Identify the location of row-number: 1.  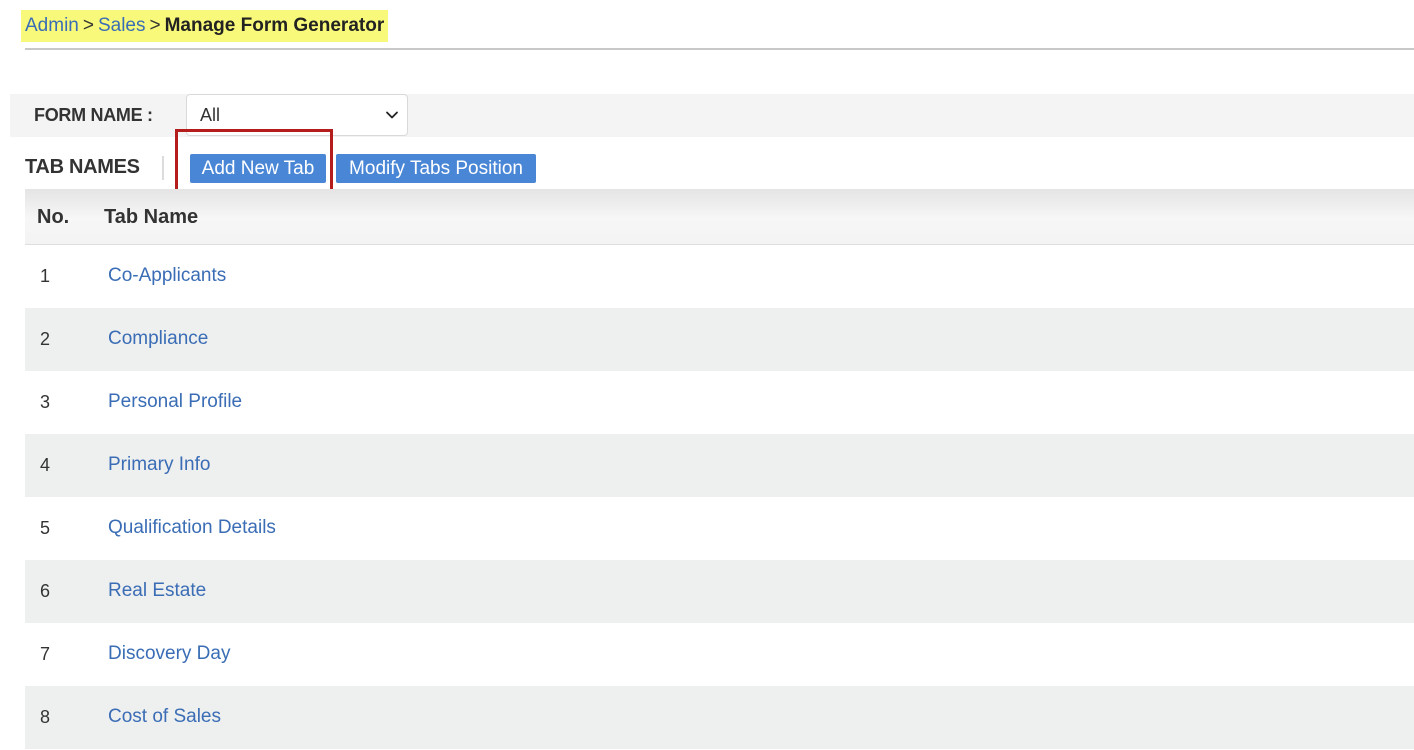
(45, 276).